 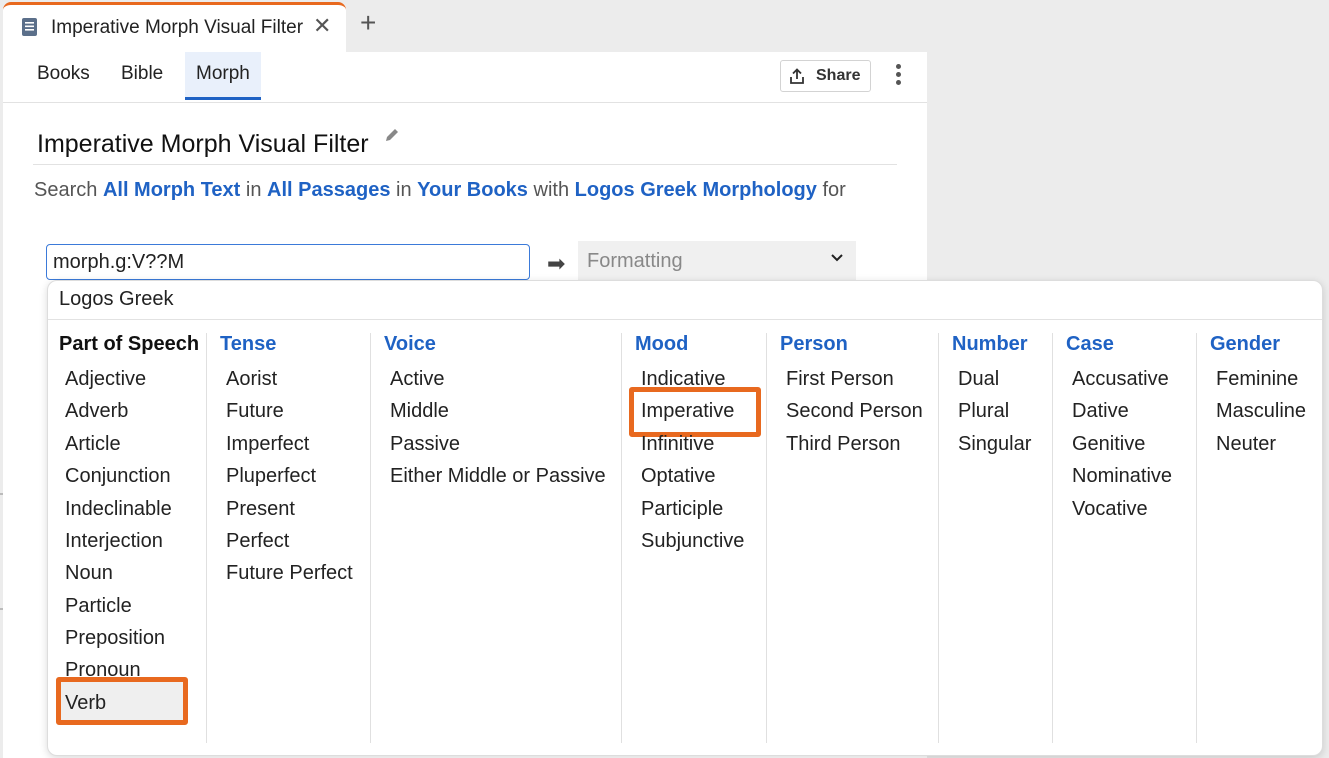 I want to click on option-item: Pluperfect, so click(x=271, y=476).